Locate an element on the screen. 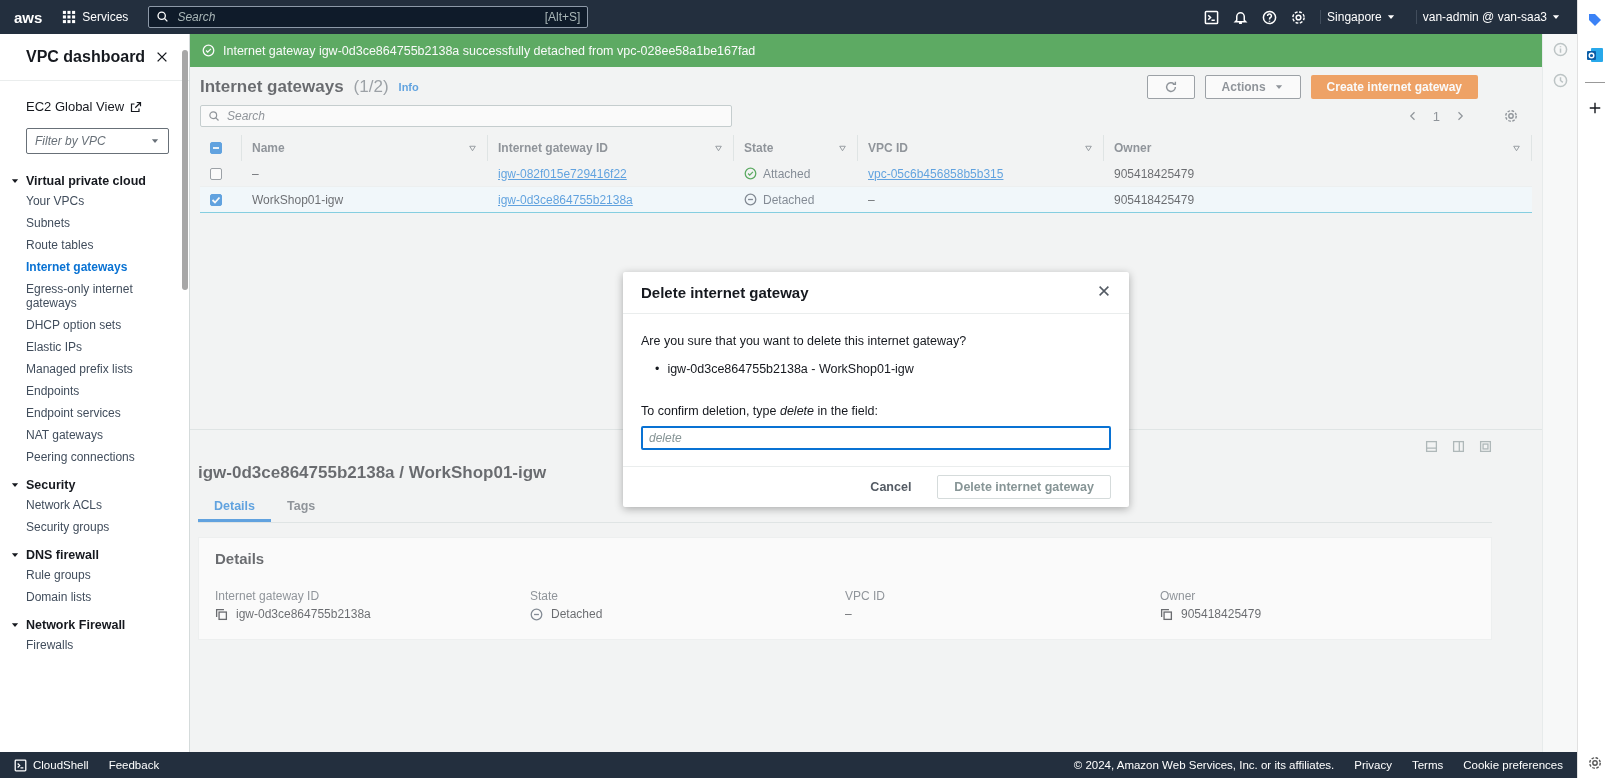  status-text: Attached is located at coordinates (787, 173).